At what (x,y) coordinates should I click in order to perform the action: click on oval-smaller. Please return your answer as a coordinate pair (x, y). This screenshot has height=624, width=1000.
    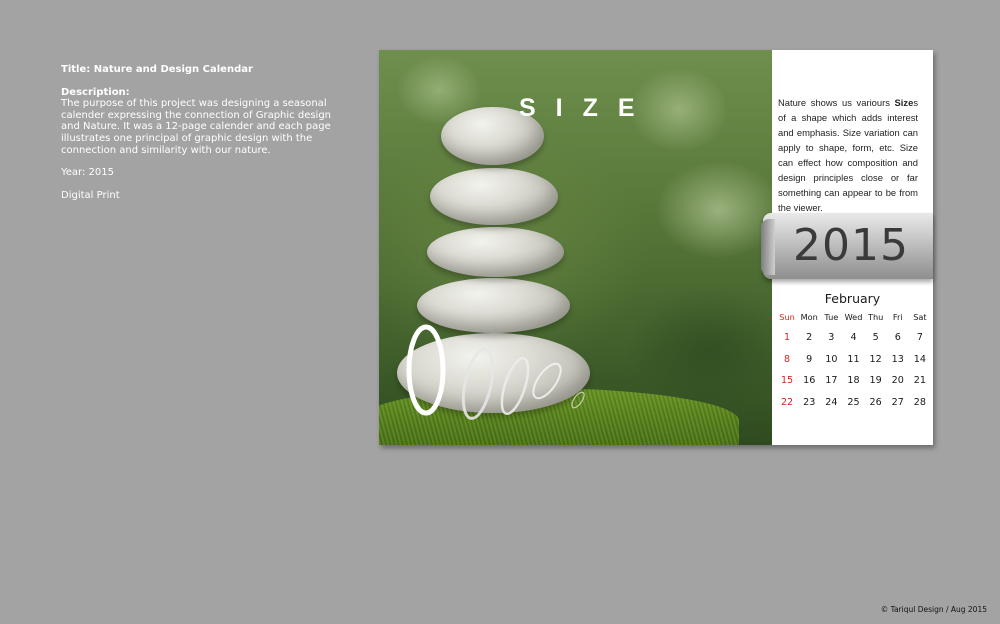
    Looking at the image, I should click on (547, 381).